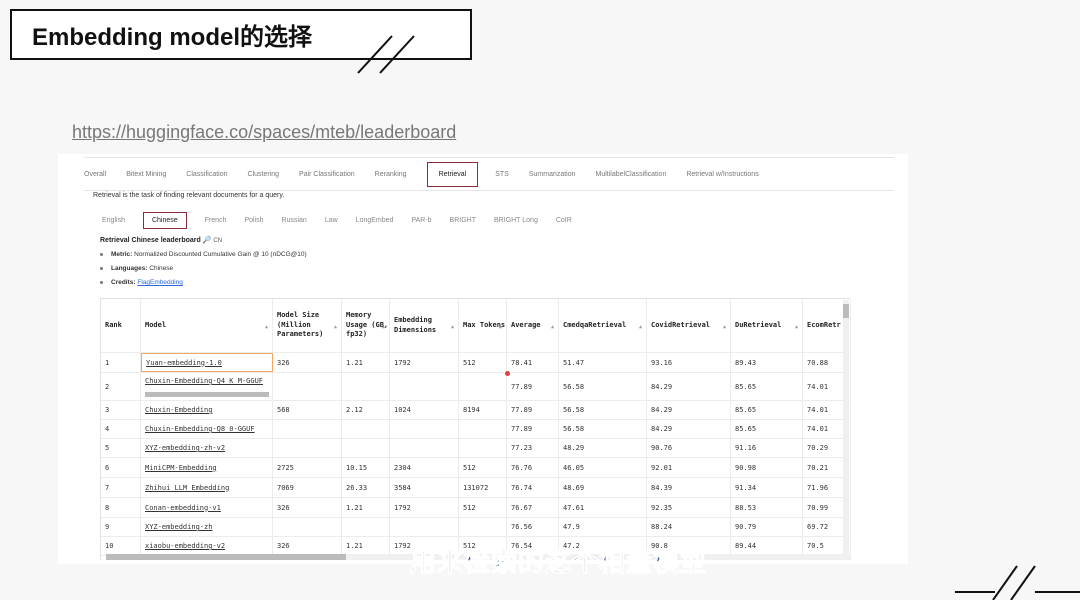  What do you see at coordinates (689, 386) in the screenshot?
I see `table-cell: 84.29` at bounding box center [689, 386].